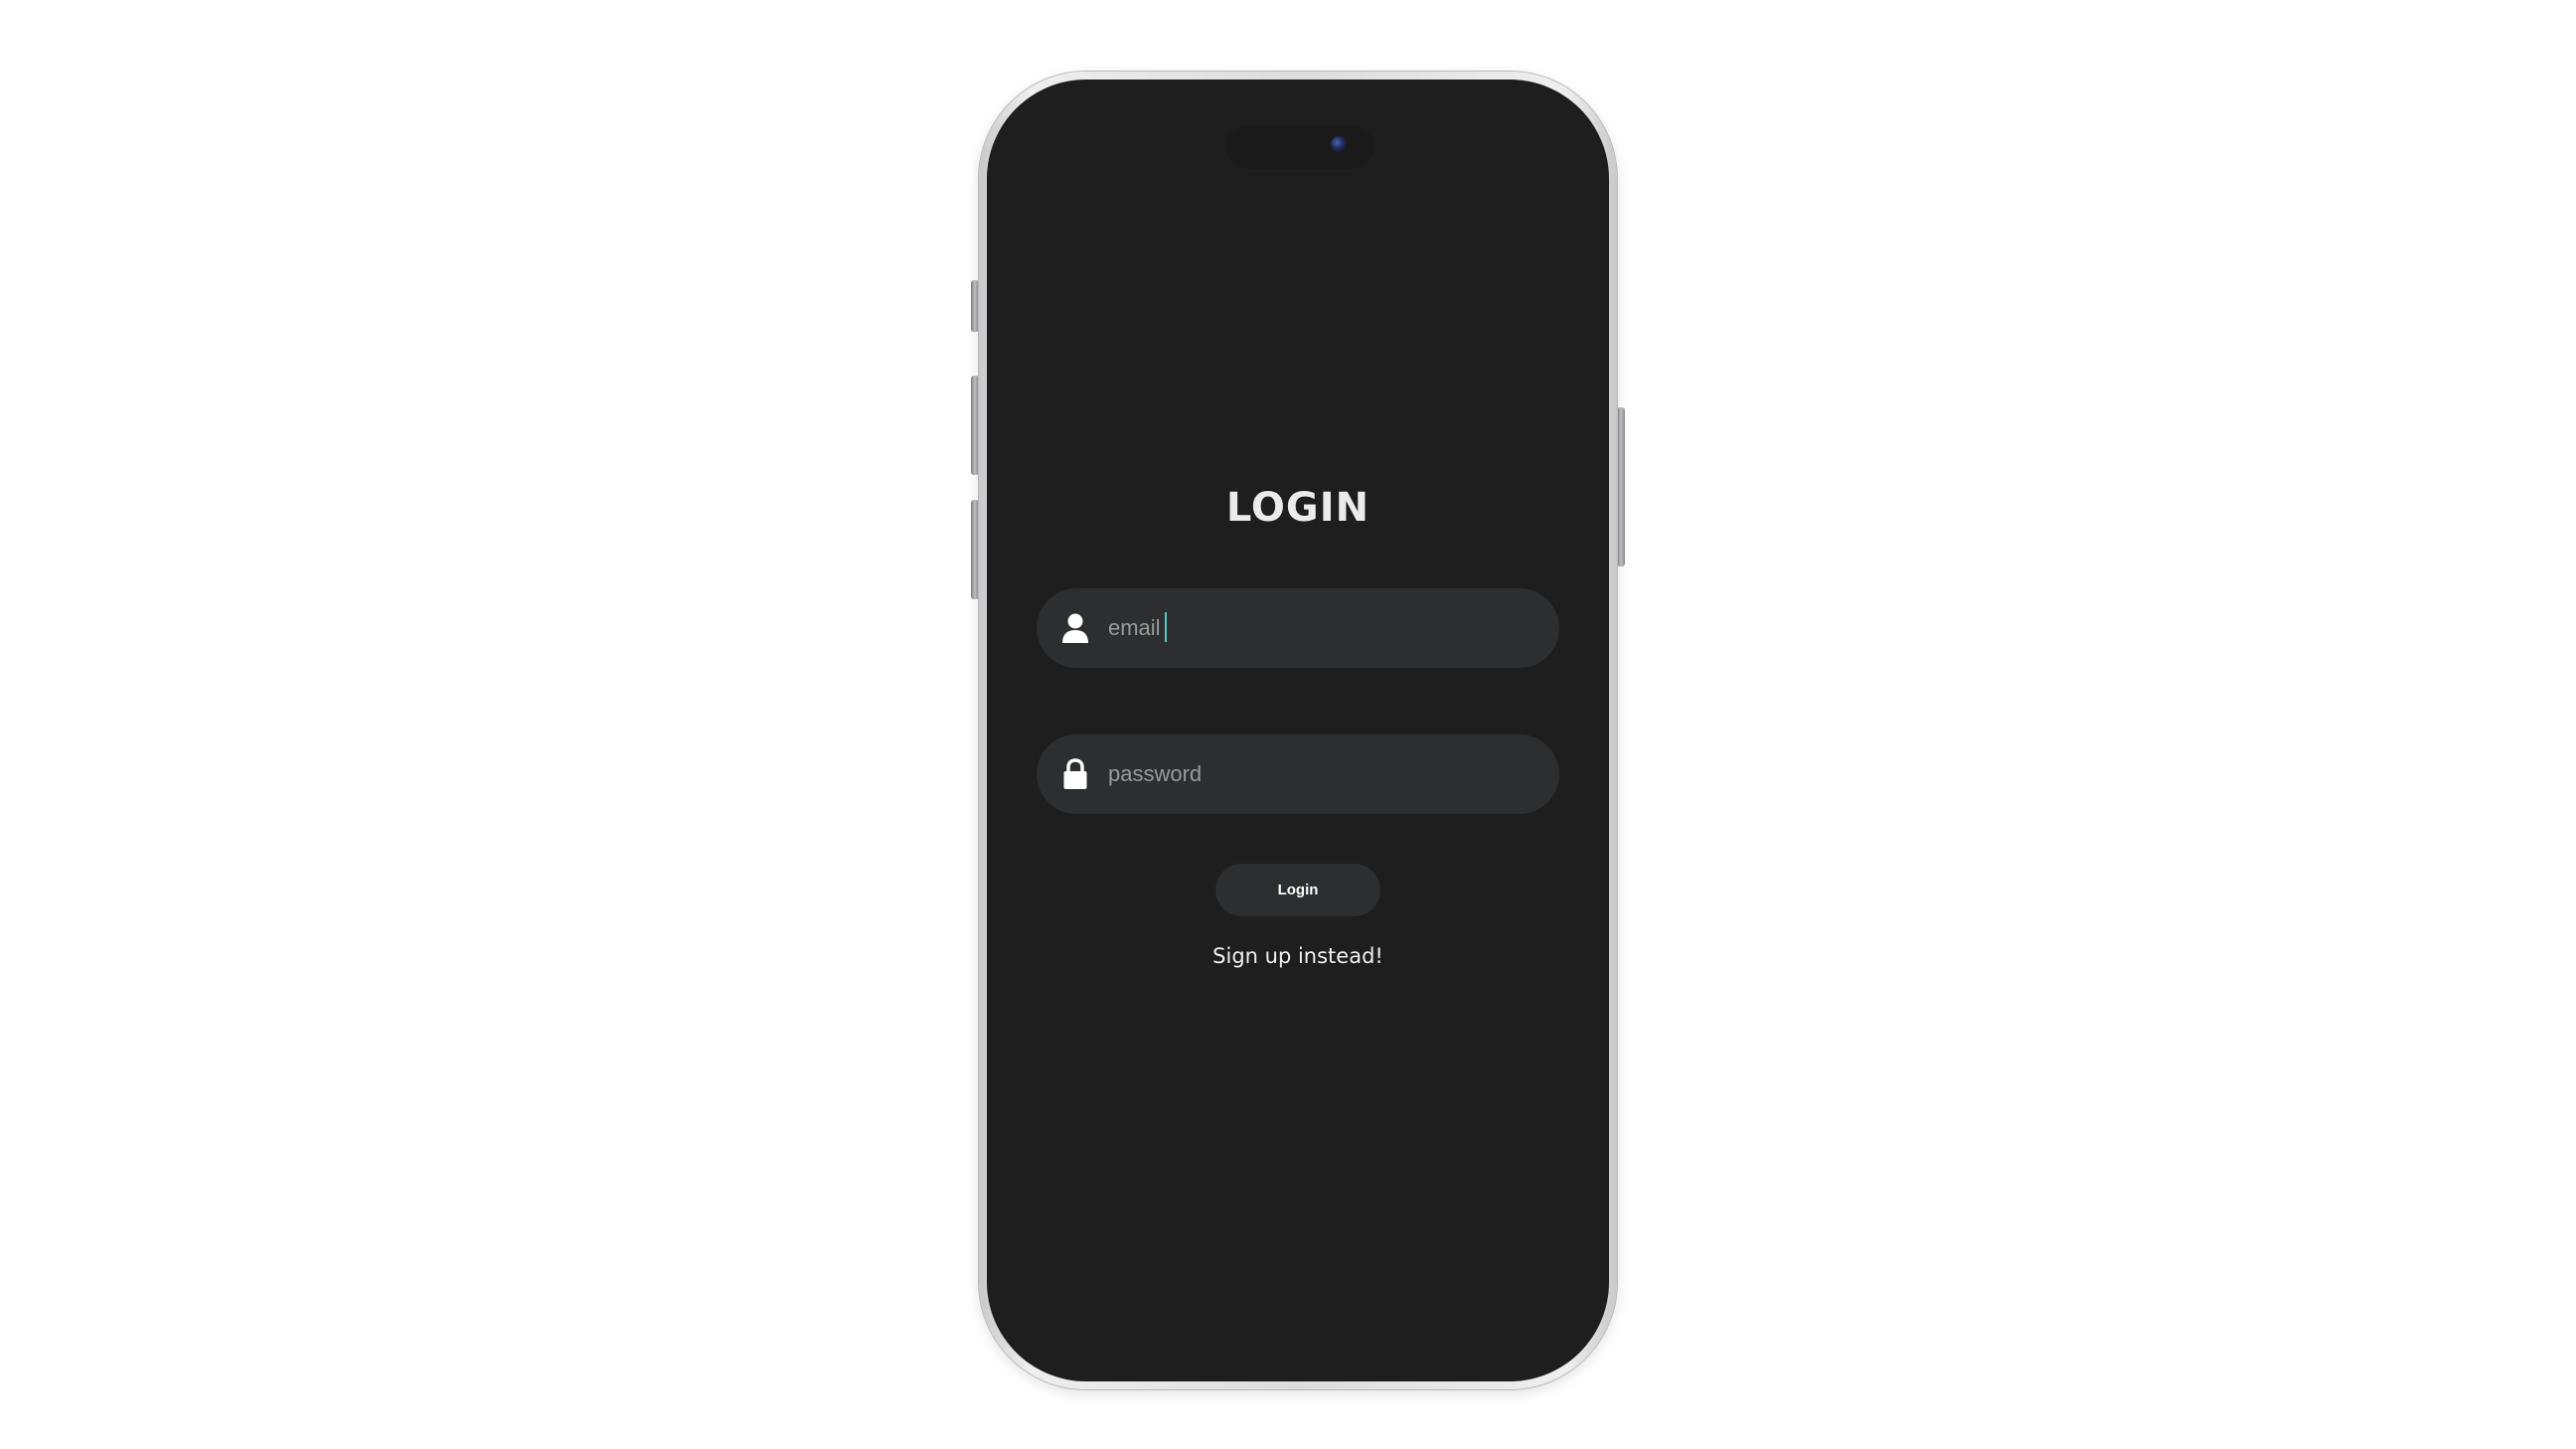  Describe the element at coordinates (1621, 486) in the screenshot. I see `power-button` at that location.